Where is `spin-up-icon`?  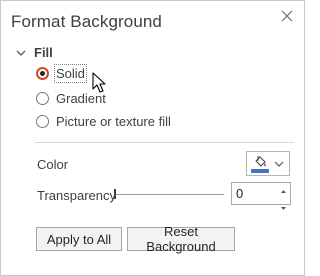
spin-up-icon is located at coordinates (283, 191).